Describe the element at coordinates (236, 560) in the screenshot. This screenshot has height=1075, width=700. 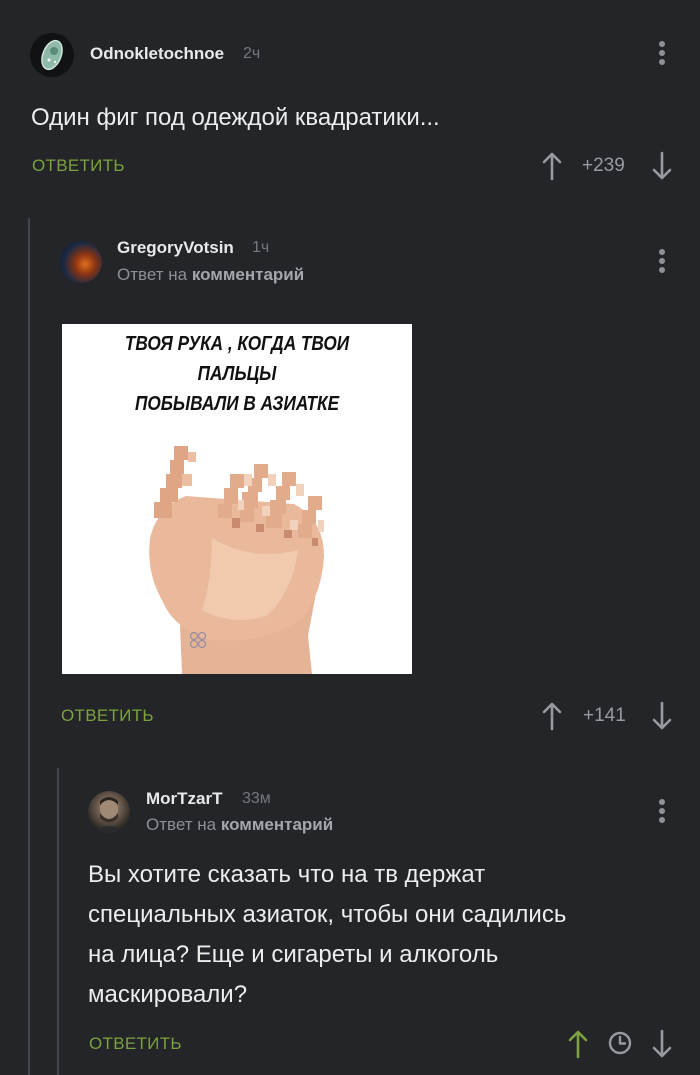
I see `pixelated-hand-illustration` at that location.